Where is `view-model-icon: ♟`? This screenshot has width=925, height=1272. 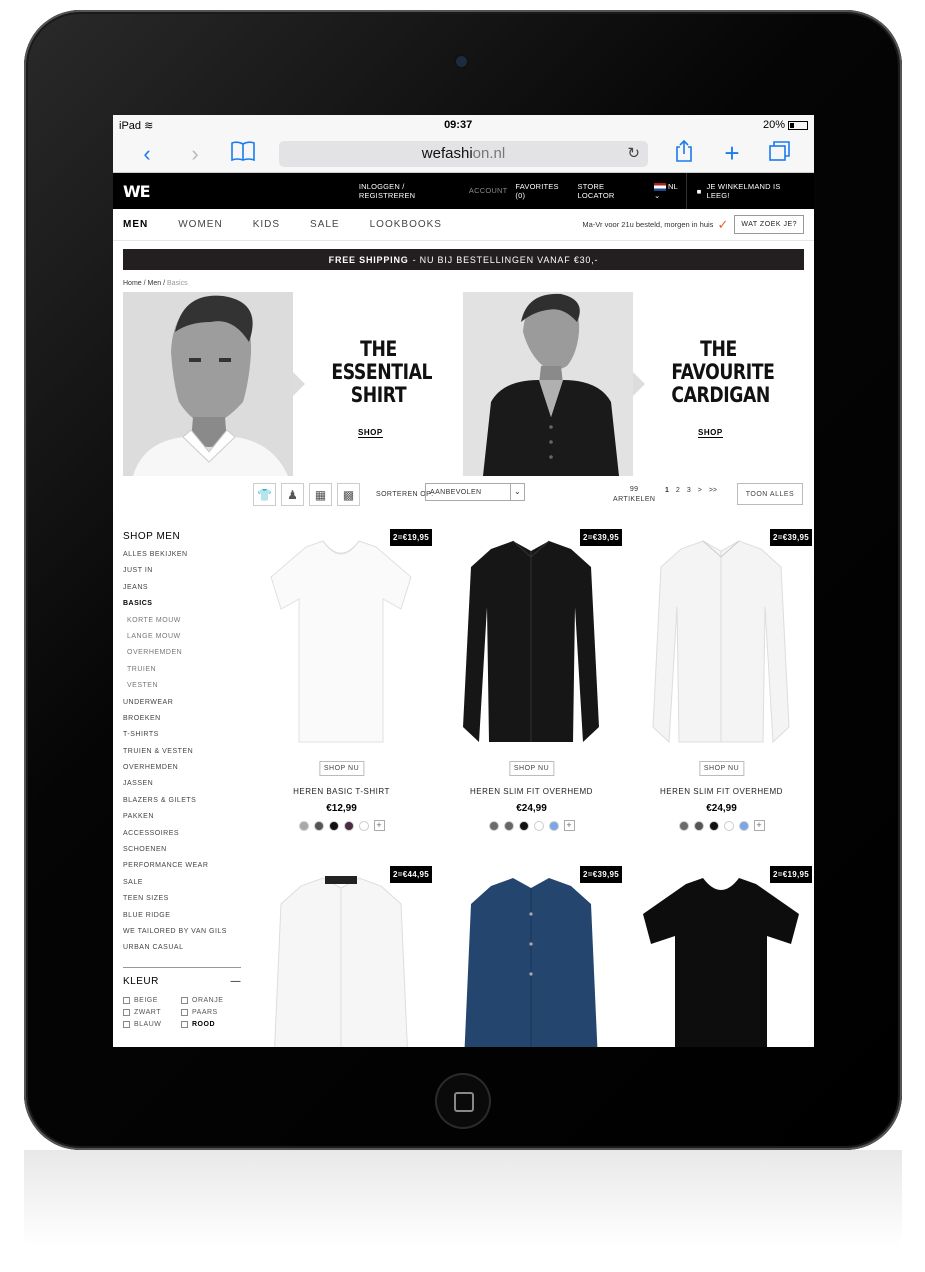
view-model-icon: ♟ is located at coordinates (292, 494).